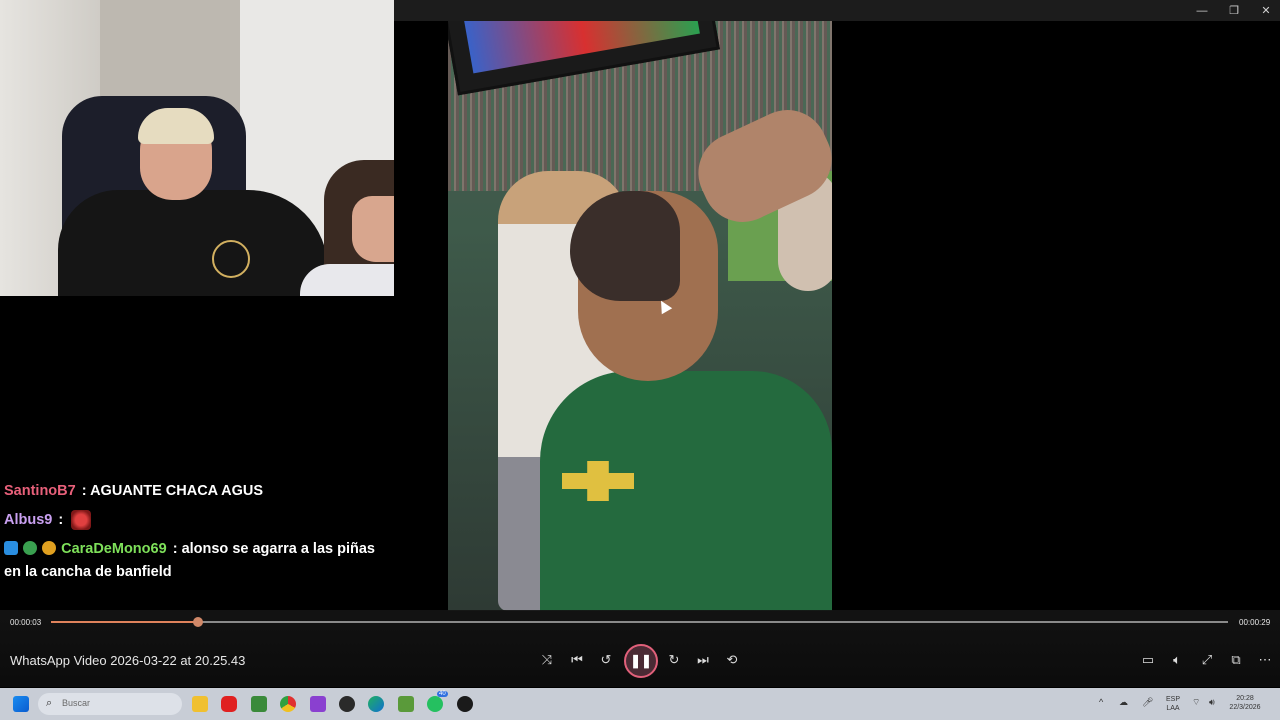 This screenshot has width=1280, height=720. Describe the element at coordinates (406, 704) in the screenshot. I see `minecraft-launcher-icon` at that location.